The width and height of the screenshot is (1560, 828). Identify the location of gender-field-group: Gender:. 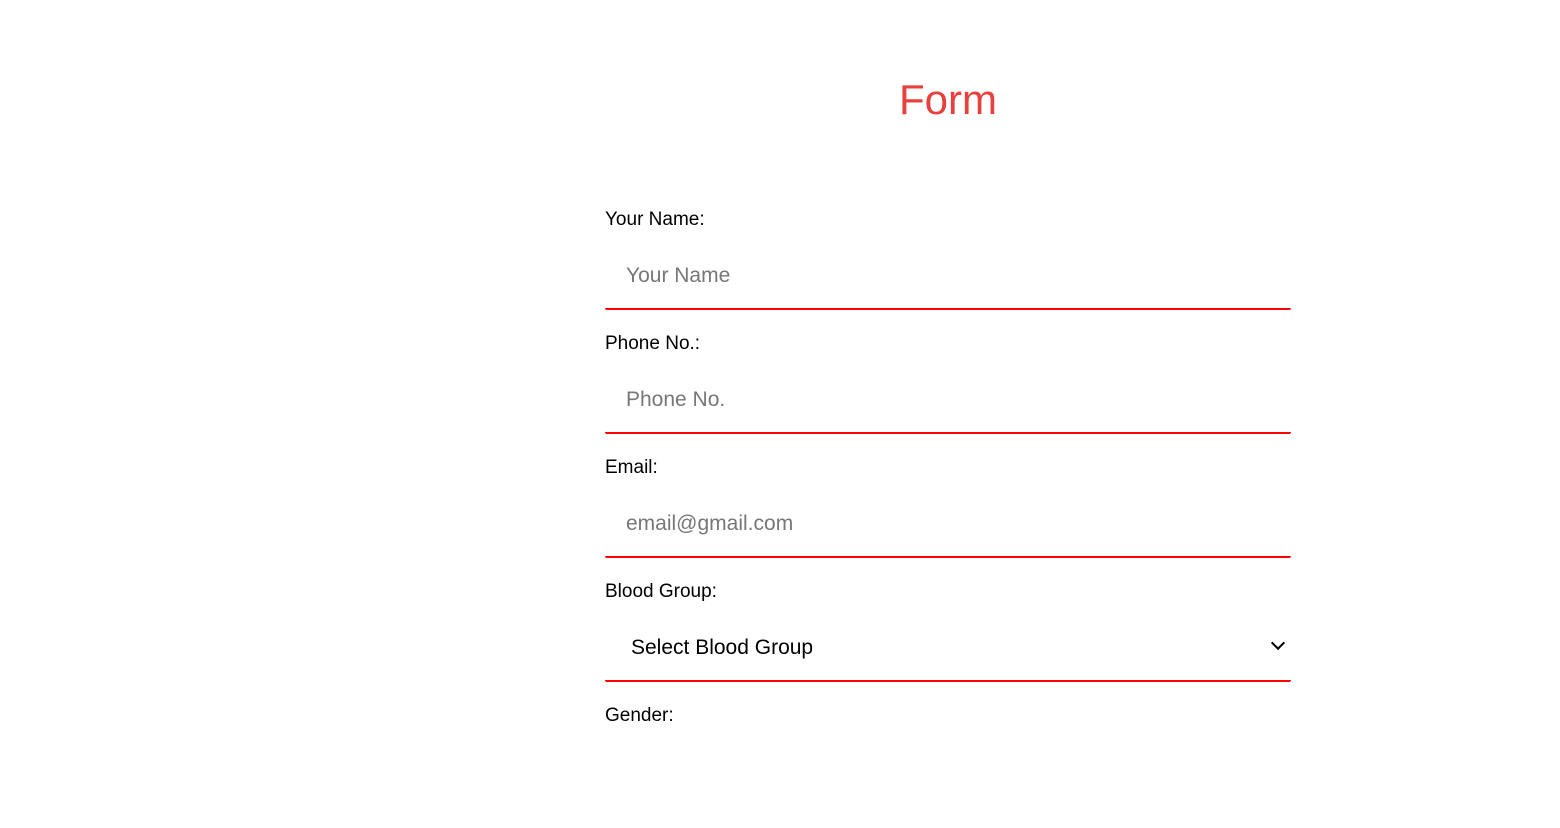
(948, 766).